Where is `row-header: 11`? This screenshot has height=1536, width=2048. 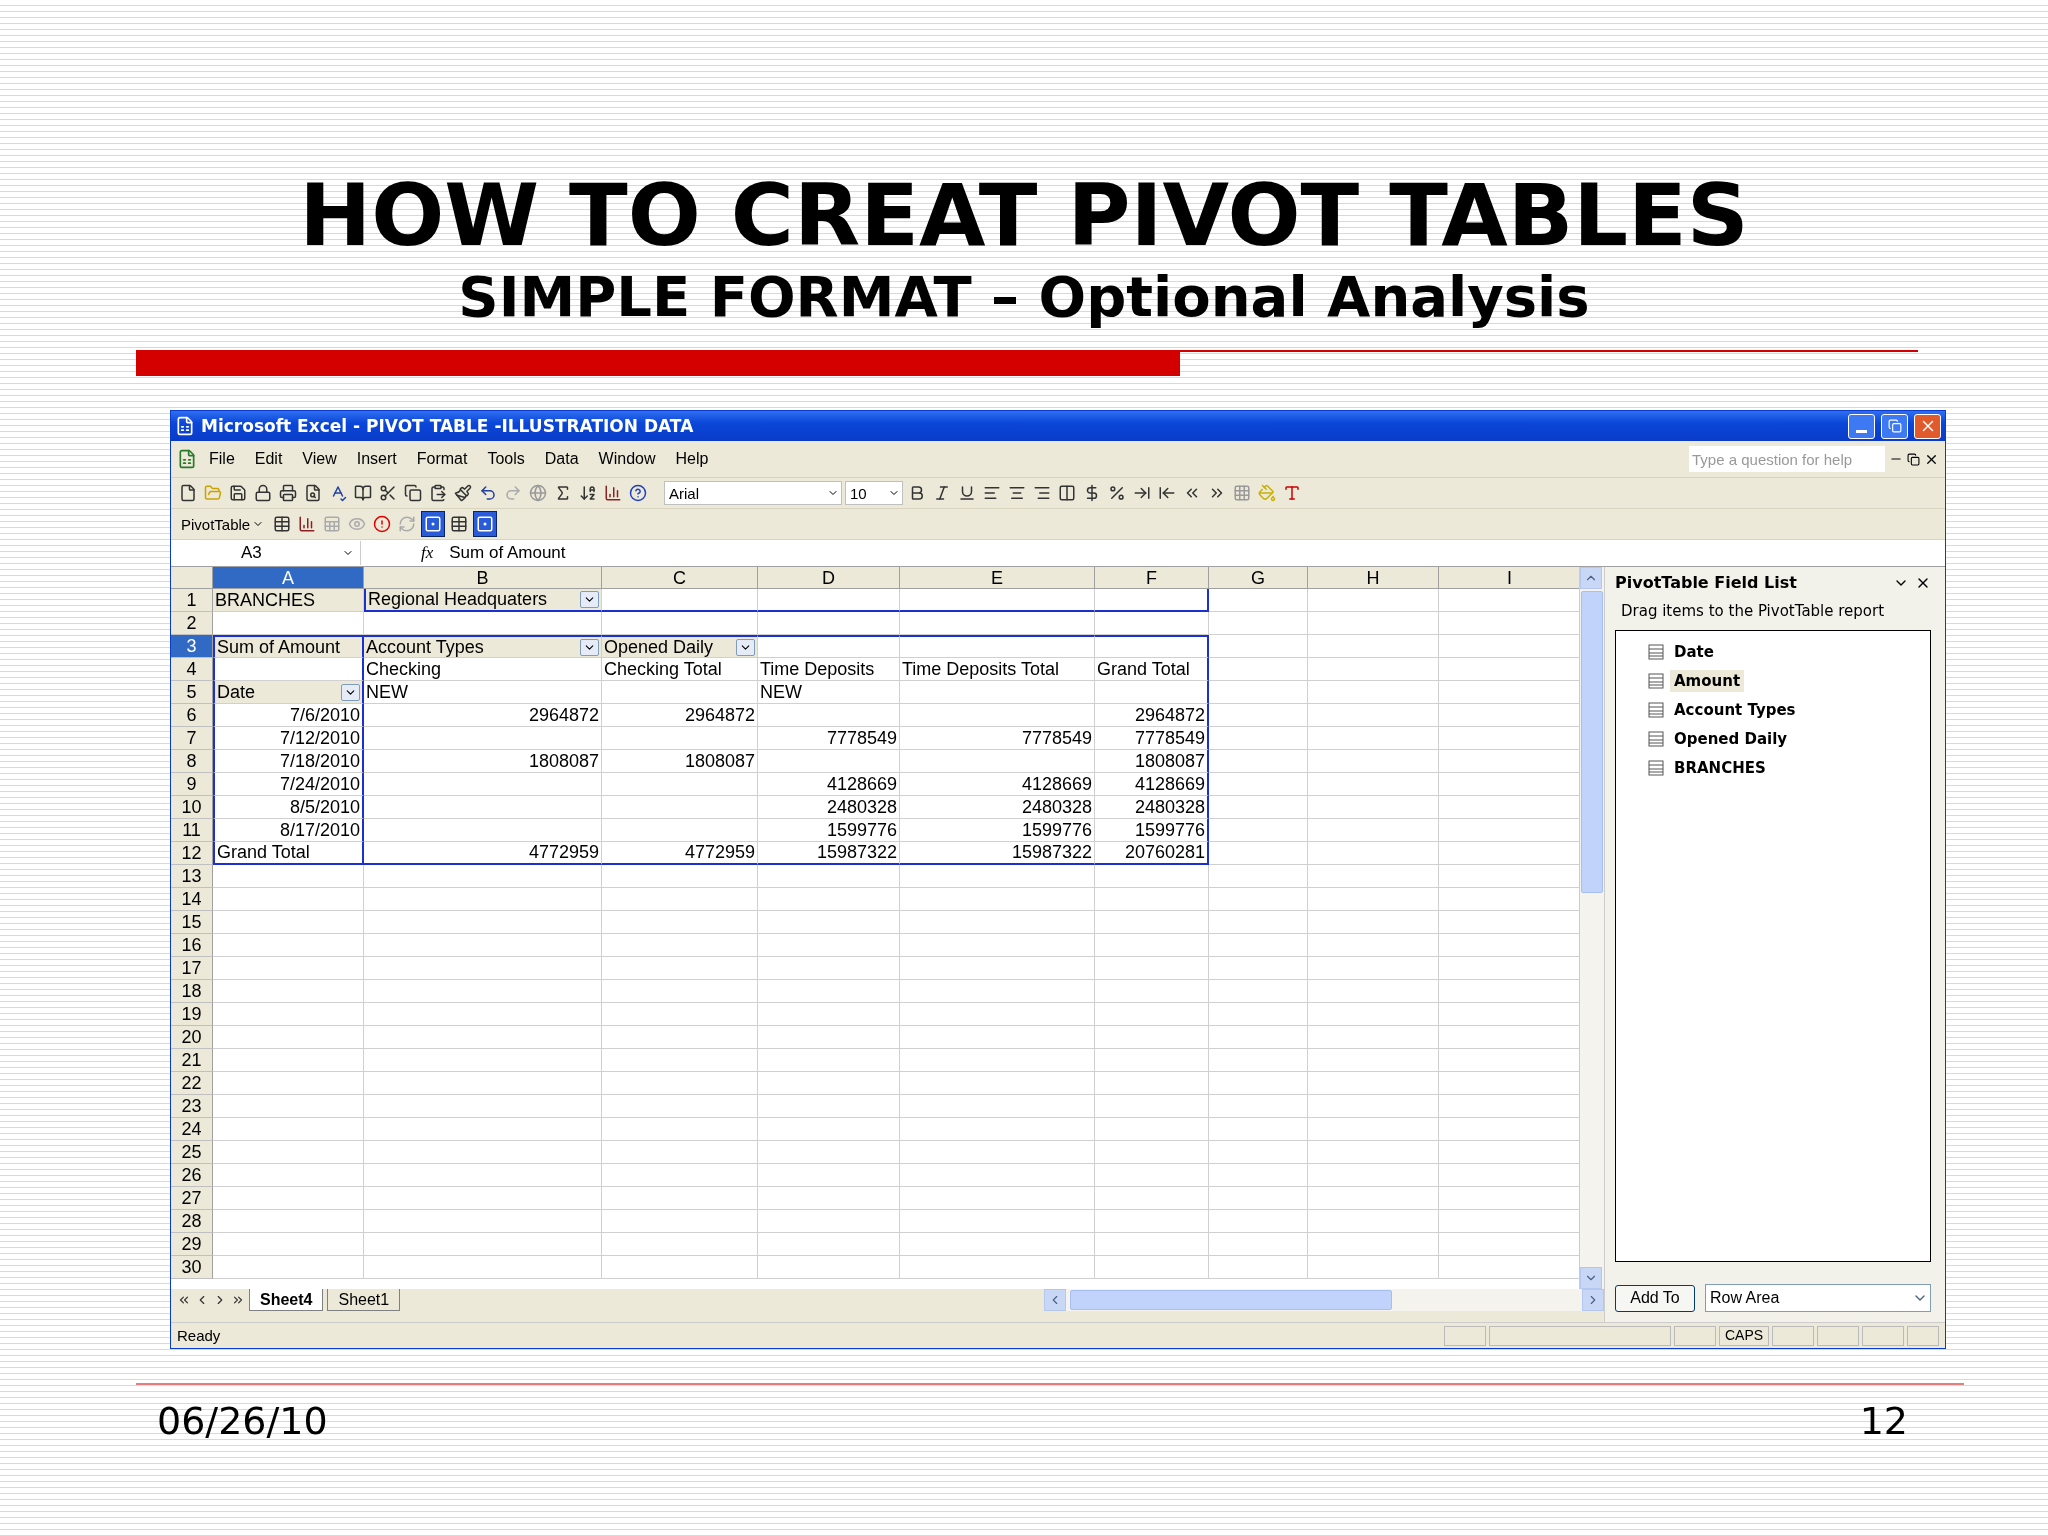
row-header: 11 is located at coordinates (192, 830).